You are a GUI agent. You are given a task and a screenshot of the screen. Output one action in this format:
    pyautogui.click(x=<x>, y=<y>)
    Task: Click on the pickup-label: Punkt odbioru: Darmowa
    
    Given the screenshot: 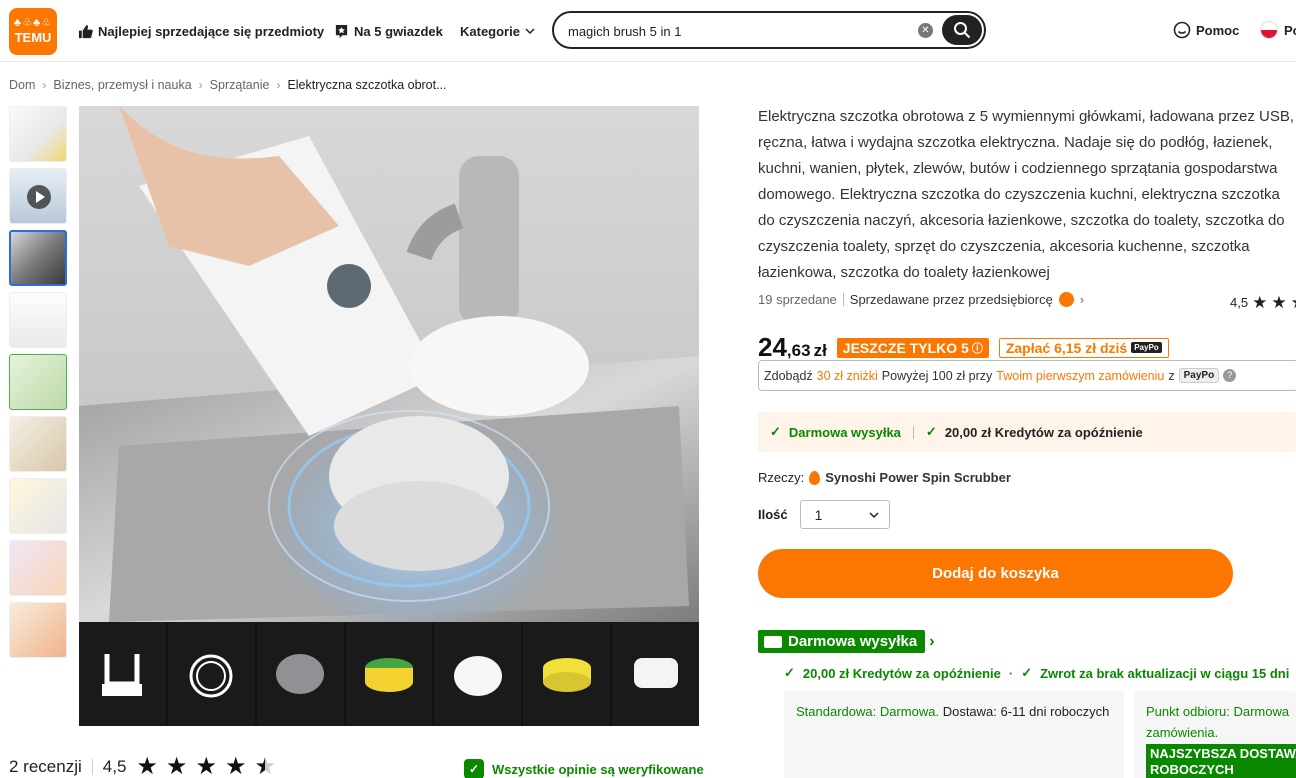 What is the action you would take?
    pyautogui.click(x=1218, y=711)
    